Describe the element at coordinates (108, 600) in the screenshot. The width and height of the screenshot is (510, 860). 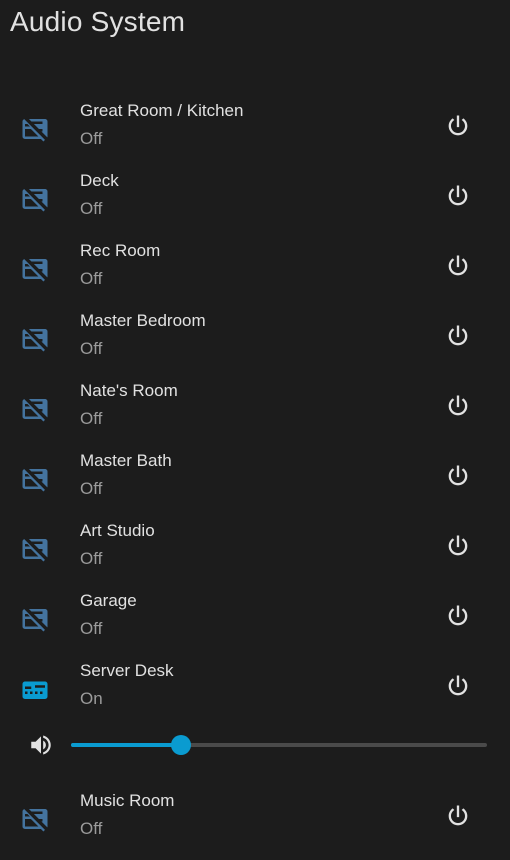
I see `zone-name: Garage` at that location.